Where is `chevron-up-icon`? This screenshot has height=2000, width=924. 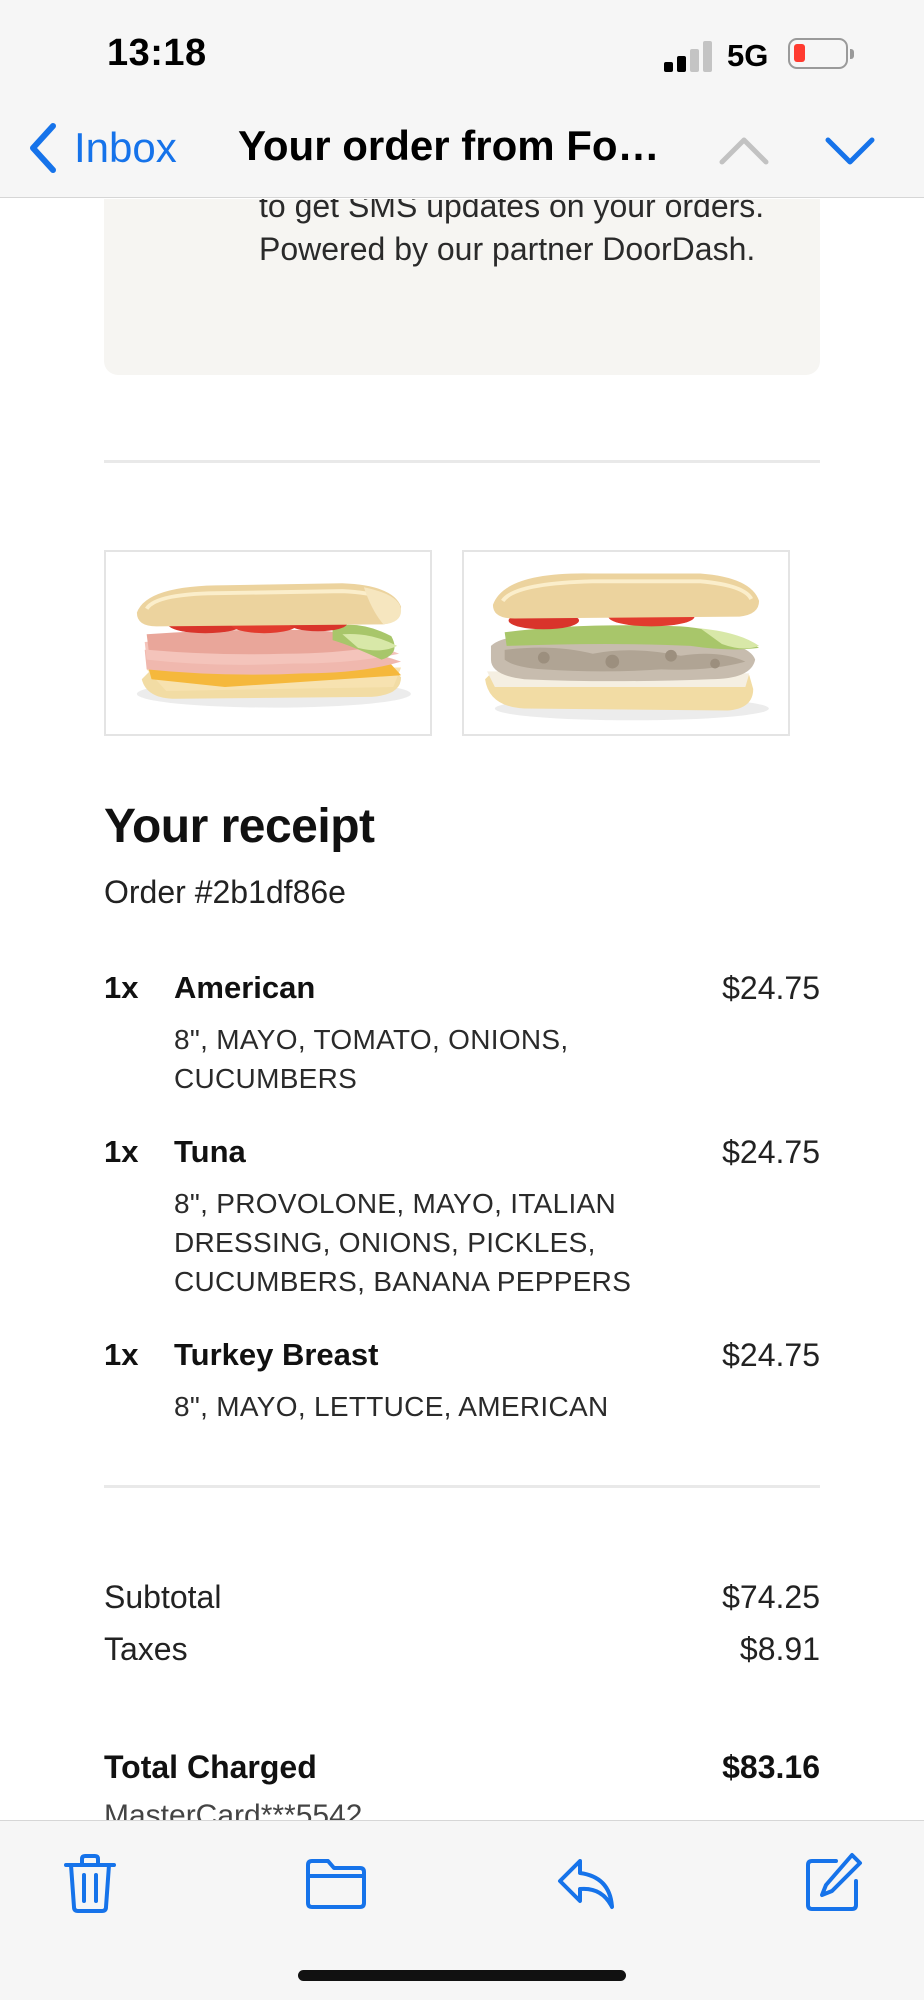 chevron-up-icon is located at coordinates (744, 151).